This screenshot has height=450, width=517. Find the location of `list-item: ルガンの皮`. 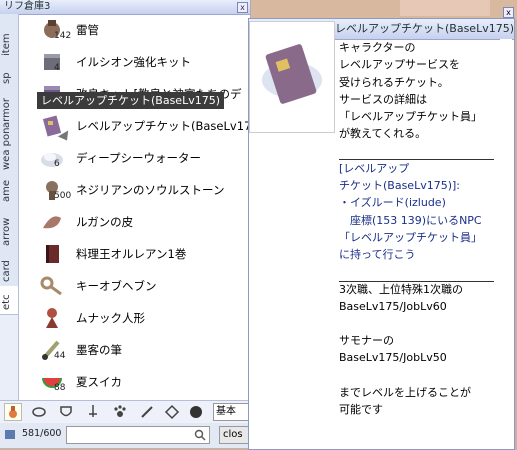

list-item: ルガンの皮 is located at coordinates (134, 222).